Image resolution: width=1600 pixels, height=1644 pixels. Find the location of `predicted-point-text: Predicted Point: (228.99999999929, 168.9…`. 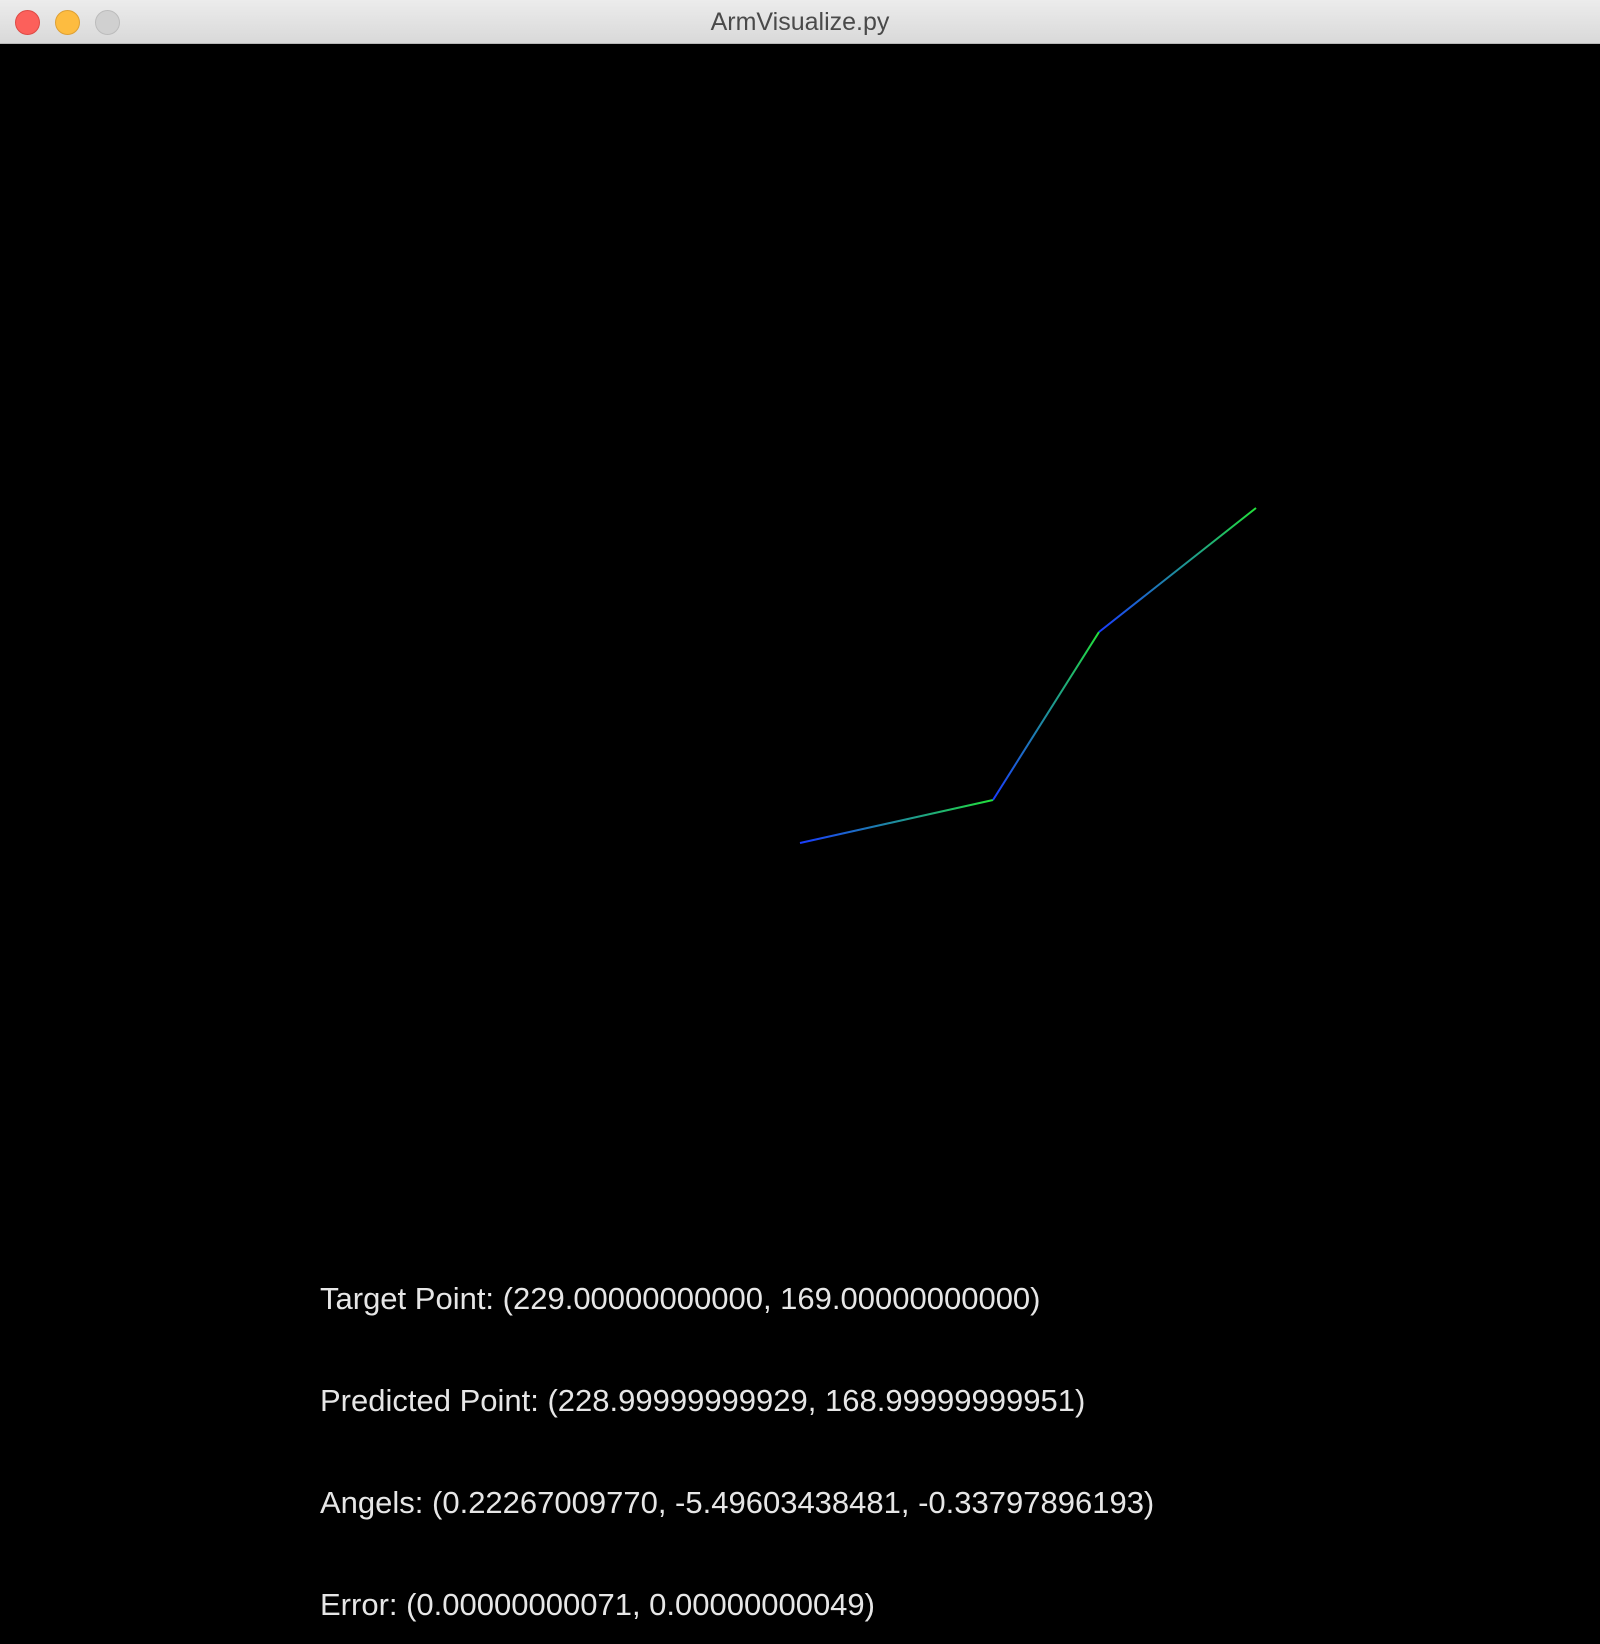

predicted-point-text: Predicted Point: (228.99999999929, 168.9… is located at coordinates (703, 1400).